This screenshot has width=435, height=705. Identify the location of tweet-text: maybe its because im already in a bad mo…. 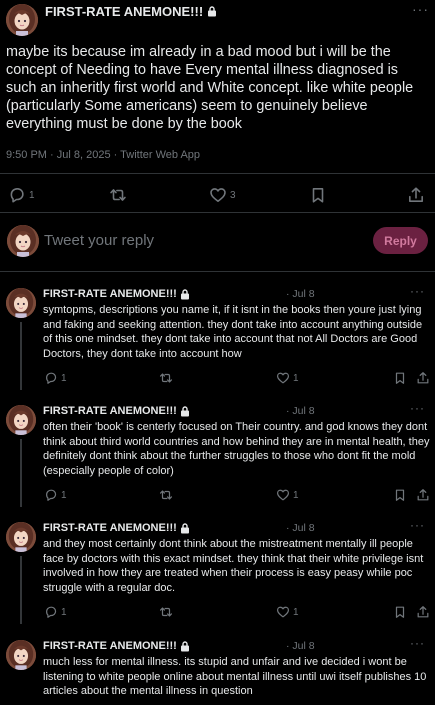
(210, 88).